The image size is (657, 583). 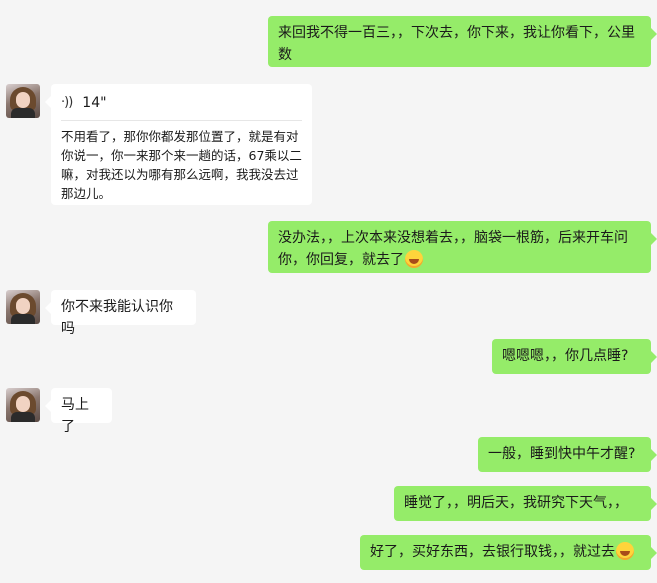 I want to click on message-text: 来回我不得一百三，，下次去，你下来，我让你看下，公里数, so click(x=456, y=44).